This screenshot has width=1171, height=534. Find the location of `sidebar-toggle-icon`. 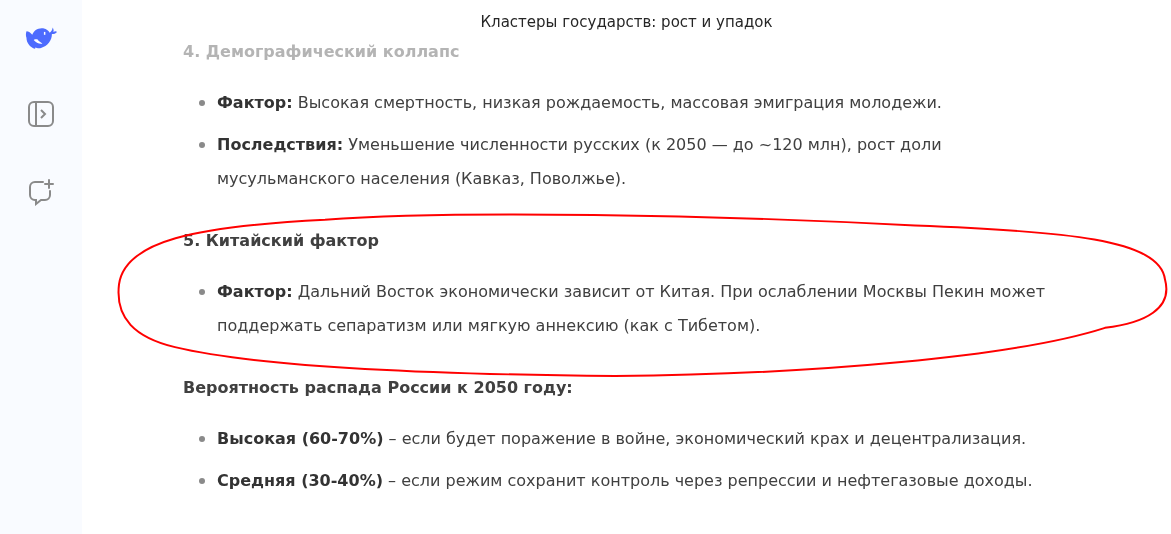

sidebar-toggle-icon is located at coordinates (41, 114).